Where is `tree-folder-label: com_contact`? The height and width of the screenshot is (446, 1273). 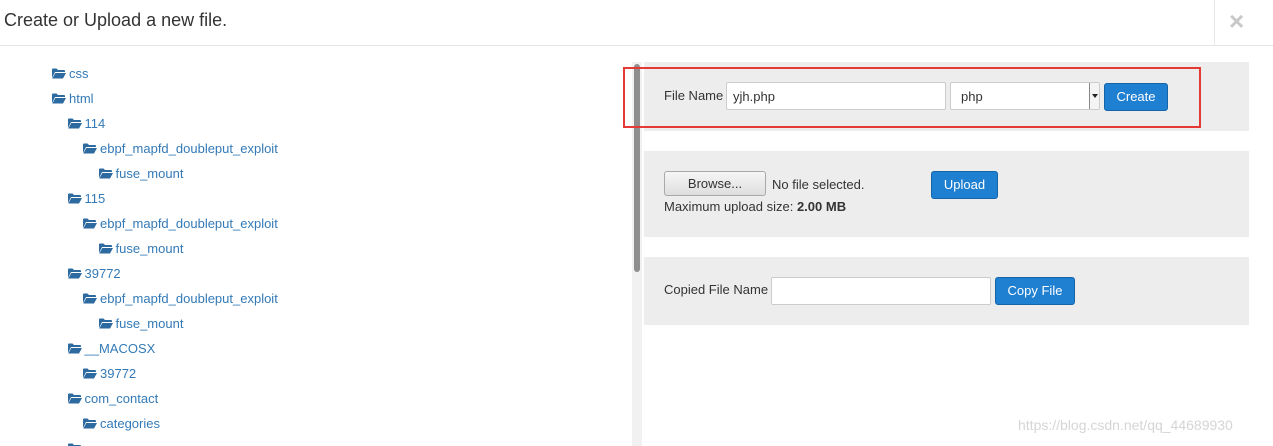
tree-folder-label: com_contact is located at coordinates (121, 398).